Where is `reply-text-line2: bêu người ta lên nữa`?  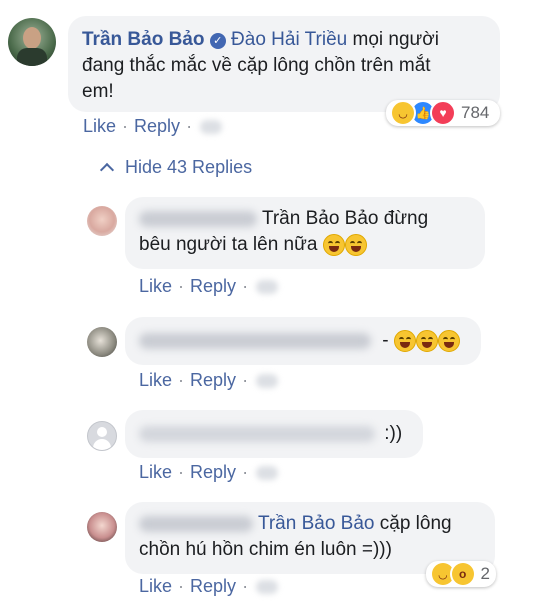
reply-text-line2: bêu người ta lên nữa is located at coordinates (228, 244).